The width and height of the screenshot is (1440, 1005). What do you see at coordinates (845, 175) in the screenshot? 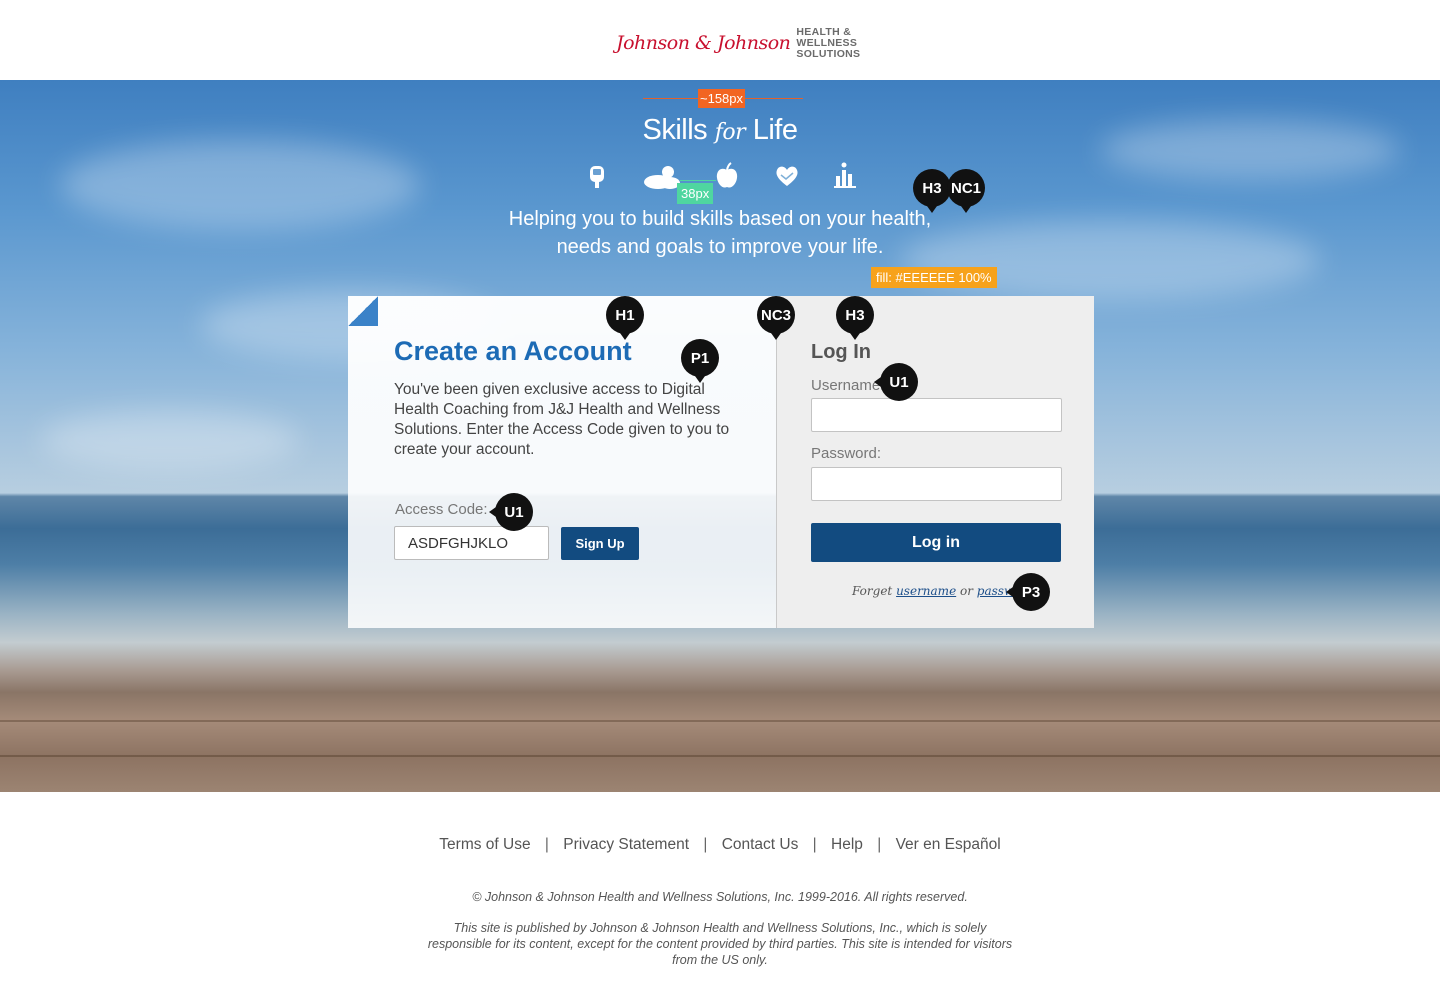
I see `bar-chart-icon` at bounding box center [845, 175].